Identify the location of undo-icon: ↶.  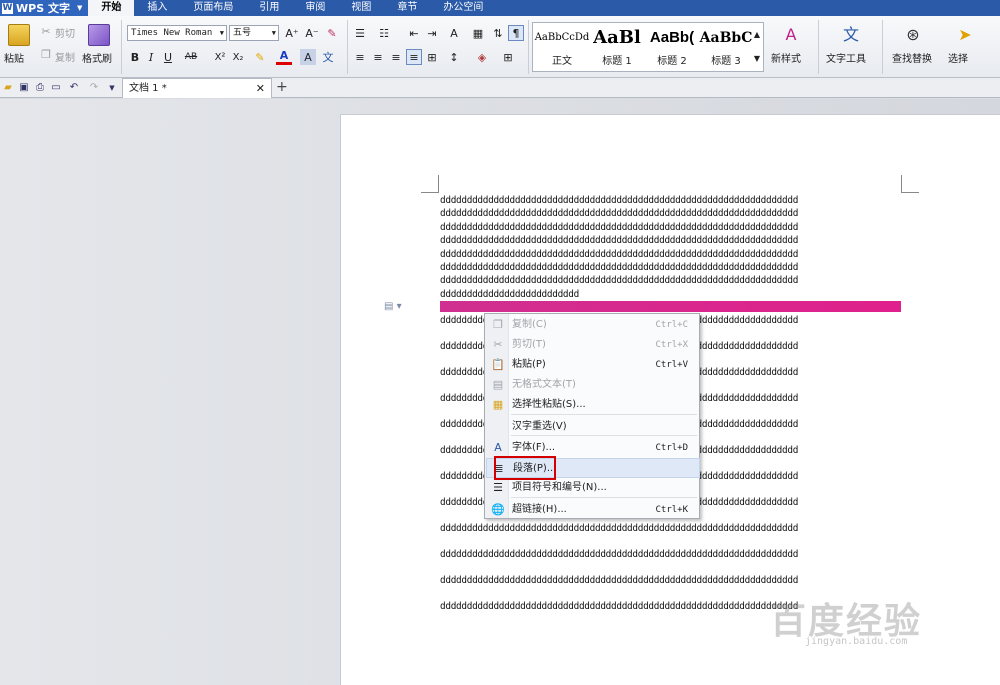
(74, 88).